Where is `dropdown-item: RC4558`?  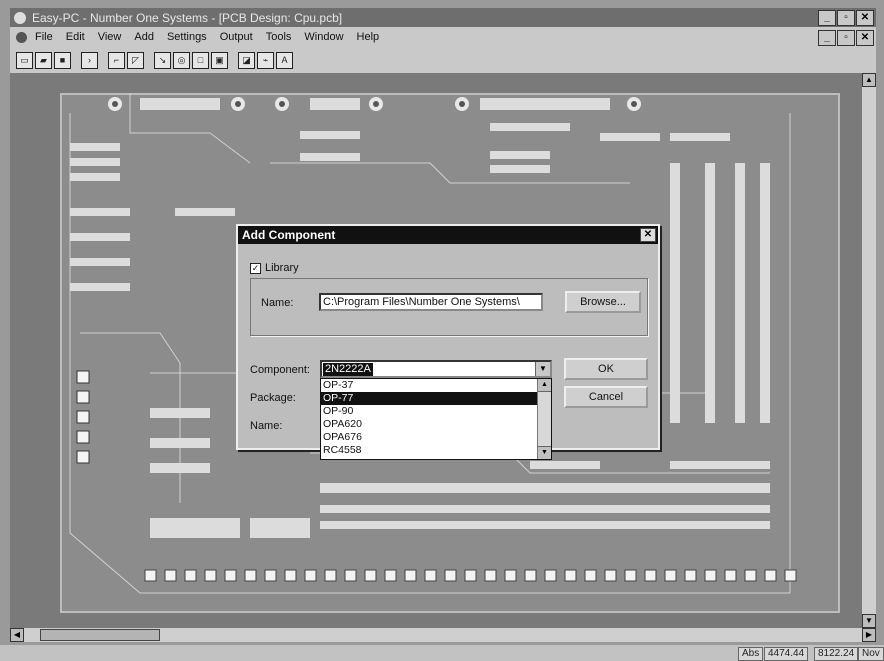 dropdown-item: RC4558 is located at coordinates (429, 450).